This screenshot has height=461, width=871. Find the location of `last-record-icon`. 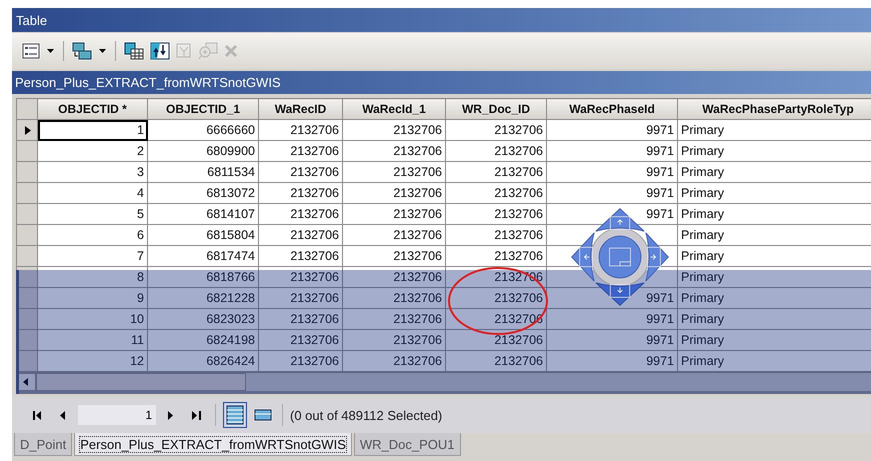

last-record-icon is located at coordinates (197, 415).